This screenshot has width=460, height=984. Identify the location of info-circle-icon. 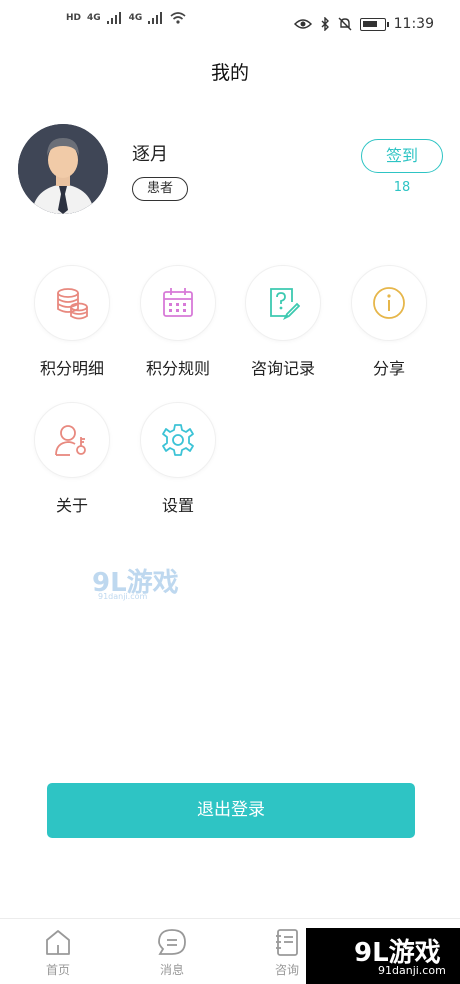
(389, 303).